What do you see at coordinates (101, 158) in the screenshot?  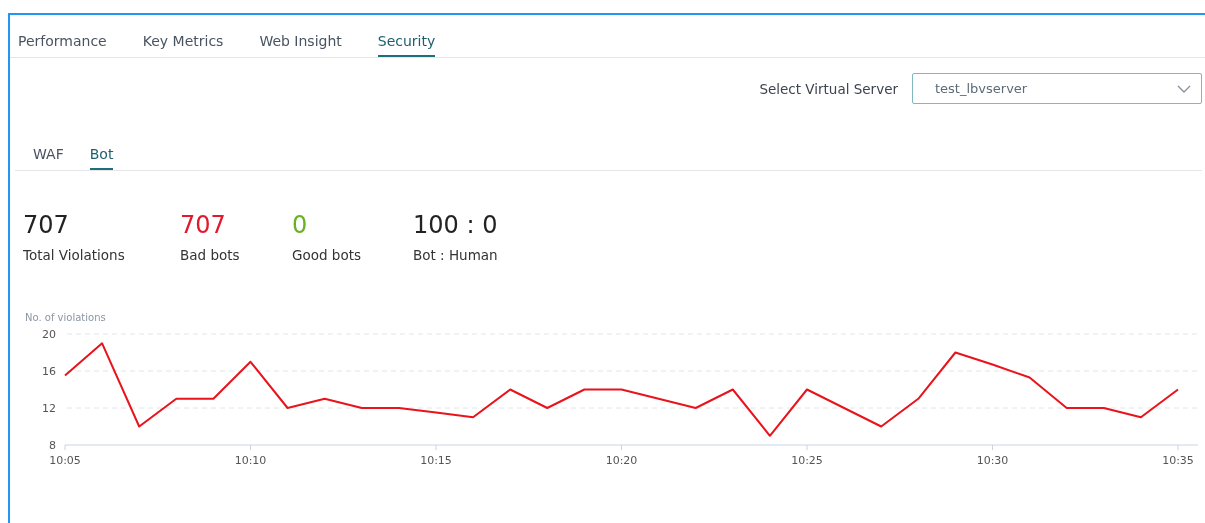 I see `sub-tab: Bot` at bounding box center [101, 158].